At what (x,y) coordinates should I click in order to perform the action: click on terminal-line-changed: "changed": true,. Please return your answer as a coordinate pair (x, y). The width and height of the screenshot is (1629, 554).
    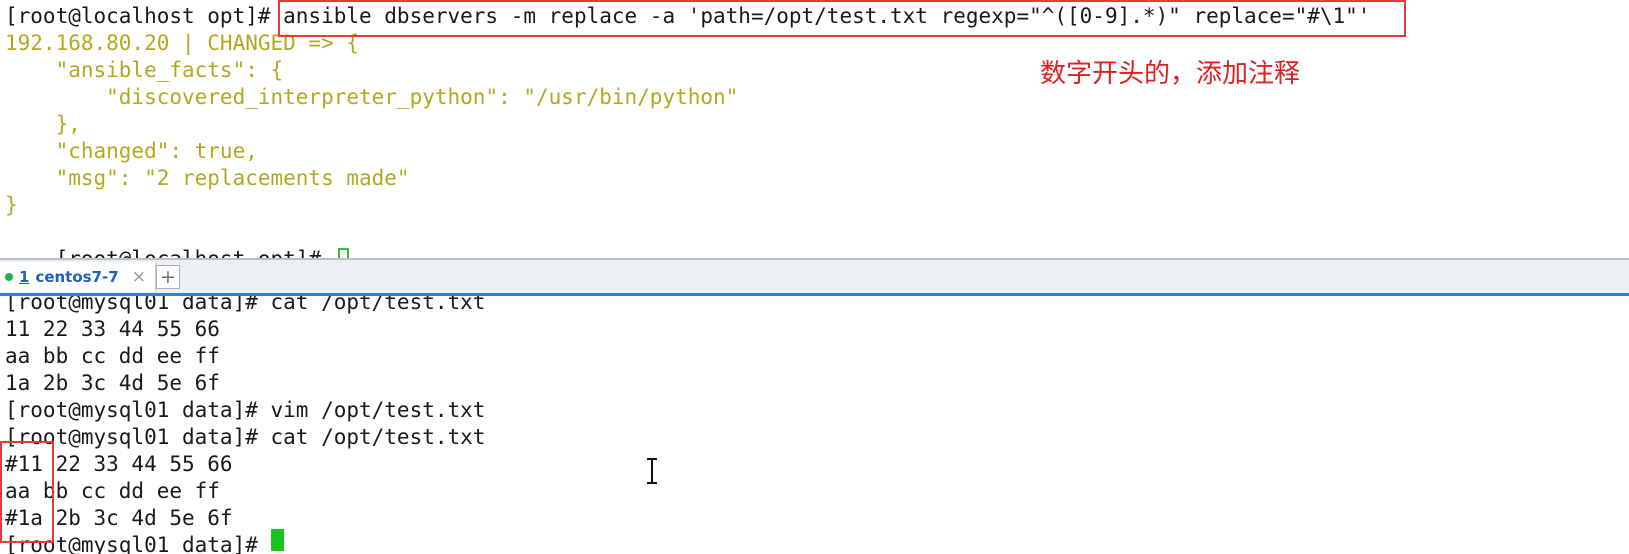
    Looking at the image, I should click on (131, 151).